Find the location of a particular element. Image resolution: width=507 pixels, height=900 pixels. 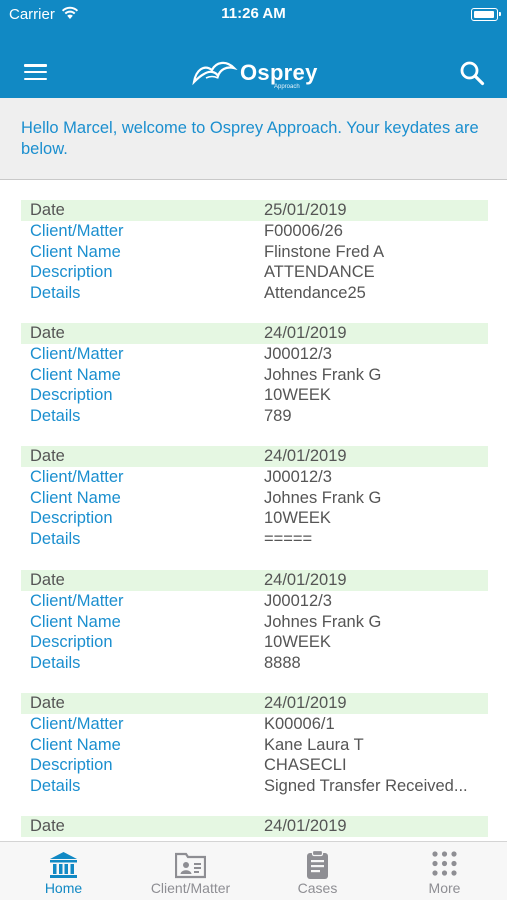

client-name-value: Flinstone Fred A is located at coordinates (324, 251).